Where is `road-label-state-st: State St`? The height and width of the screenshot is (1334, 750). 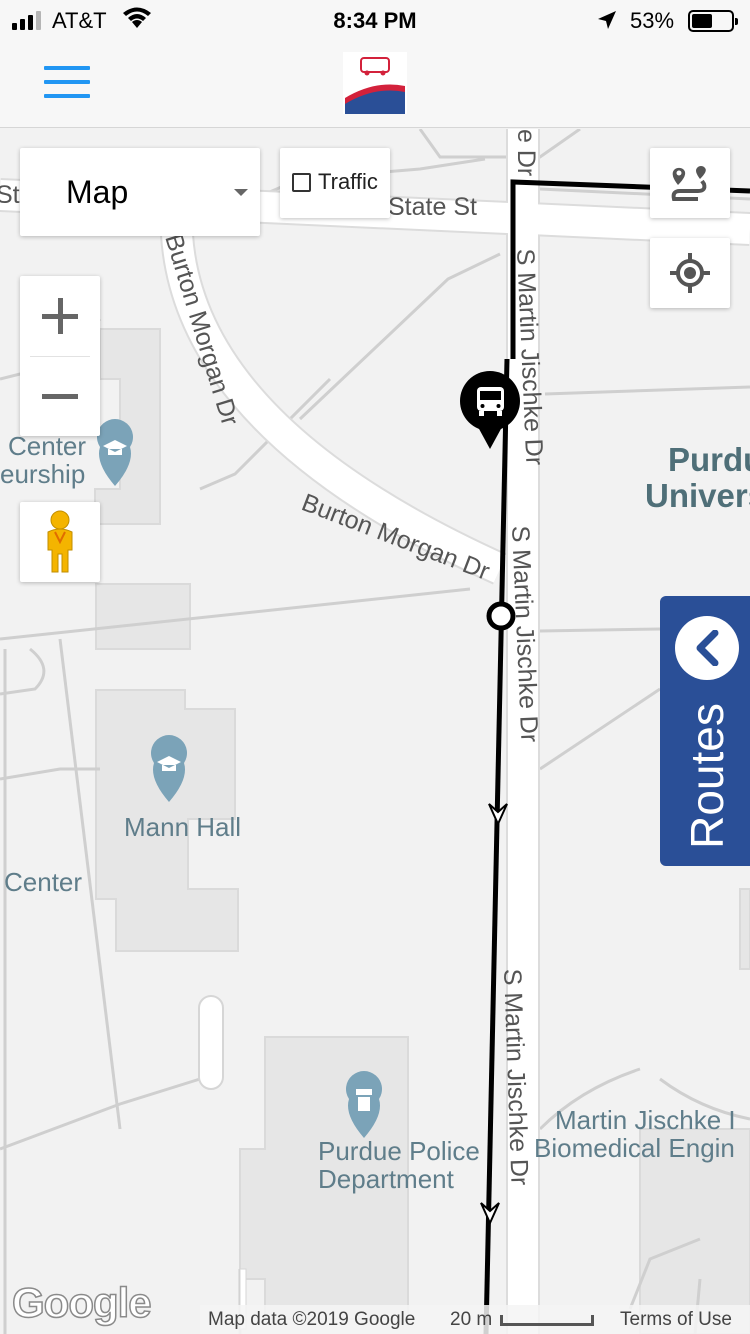 road-label-state-st: State St is located at coordinates (432, 207).